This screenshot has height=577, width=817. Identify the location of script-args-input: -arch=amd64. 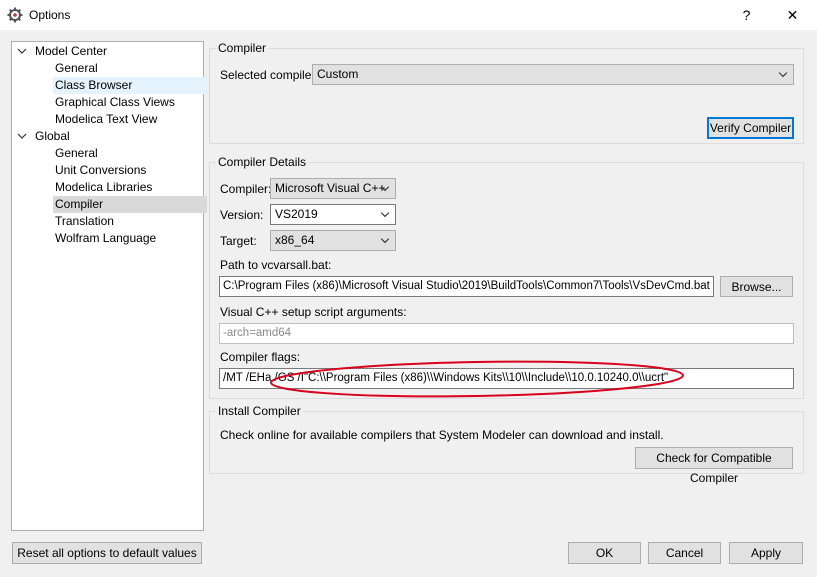
(506, 333).